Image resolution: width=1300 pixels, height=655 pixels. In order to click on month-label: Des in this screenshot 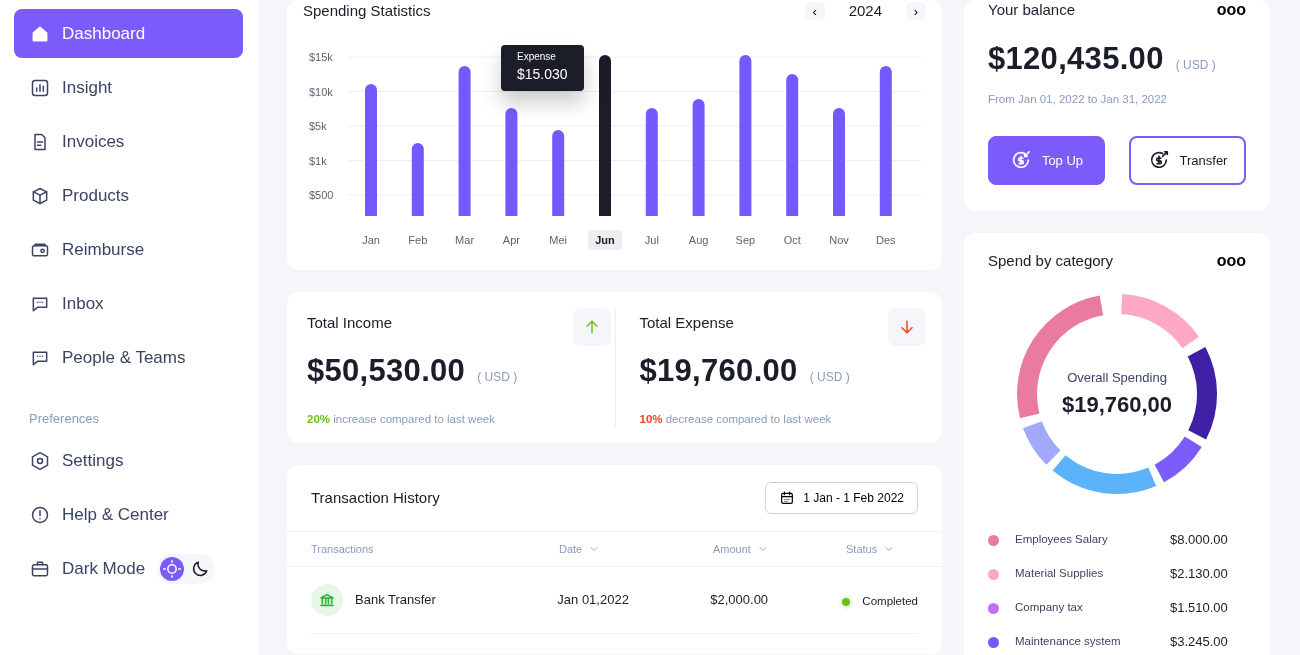, I will do `click(886, 240)`.